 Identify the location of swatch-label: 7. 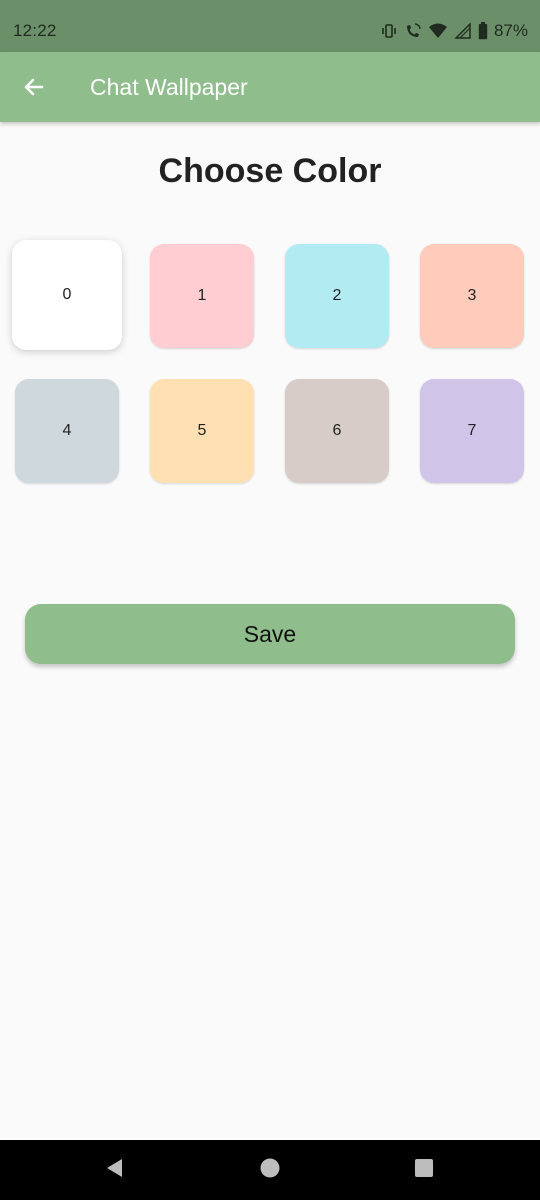
(472, 430).